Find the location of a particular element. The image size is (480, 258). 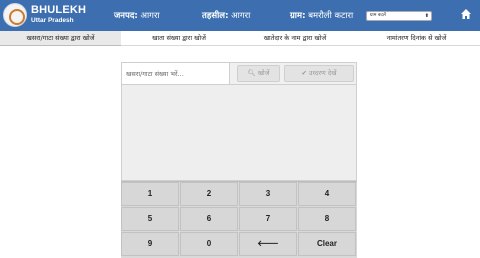

district-label: जनपद: is located at coordinates (126, 16).